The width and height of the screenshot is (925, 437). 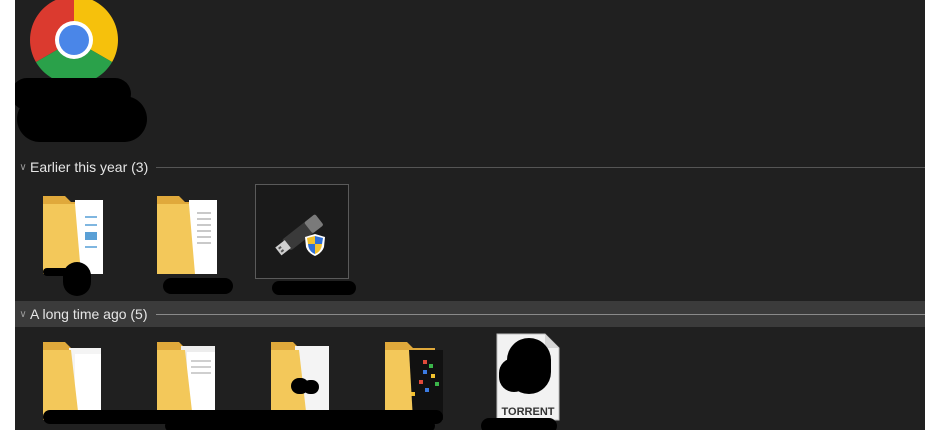 I want to click on torrent-file-item: TORRENT, so click(x=536, y=379).